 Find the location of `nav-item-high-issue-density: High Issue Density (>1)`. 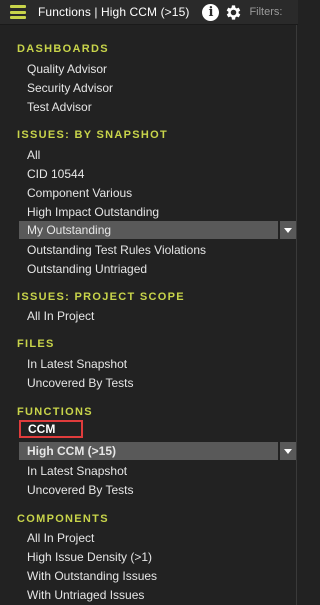

nav-item-high-issue-density: High Issue Density (>1) is located at coordinates (156, 557).